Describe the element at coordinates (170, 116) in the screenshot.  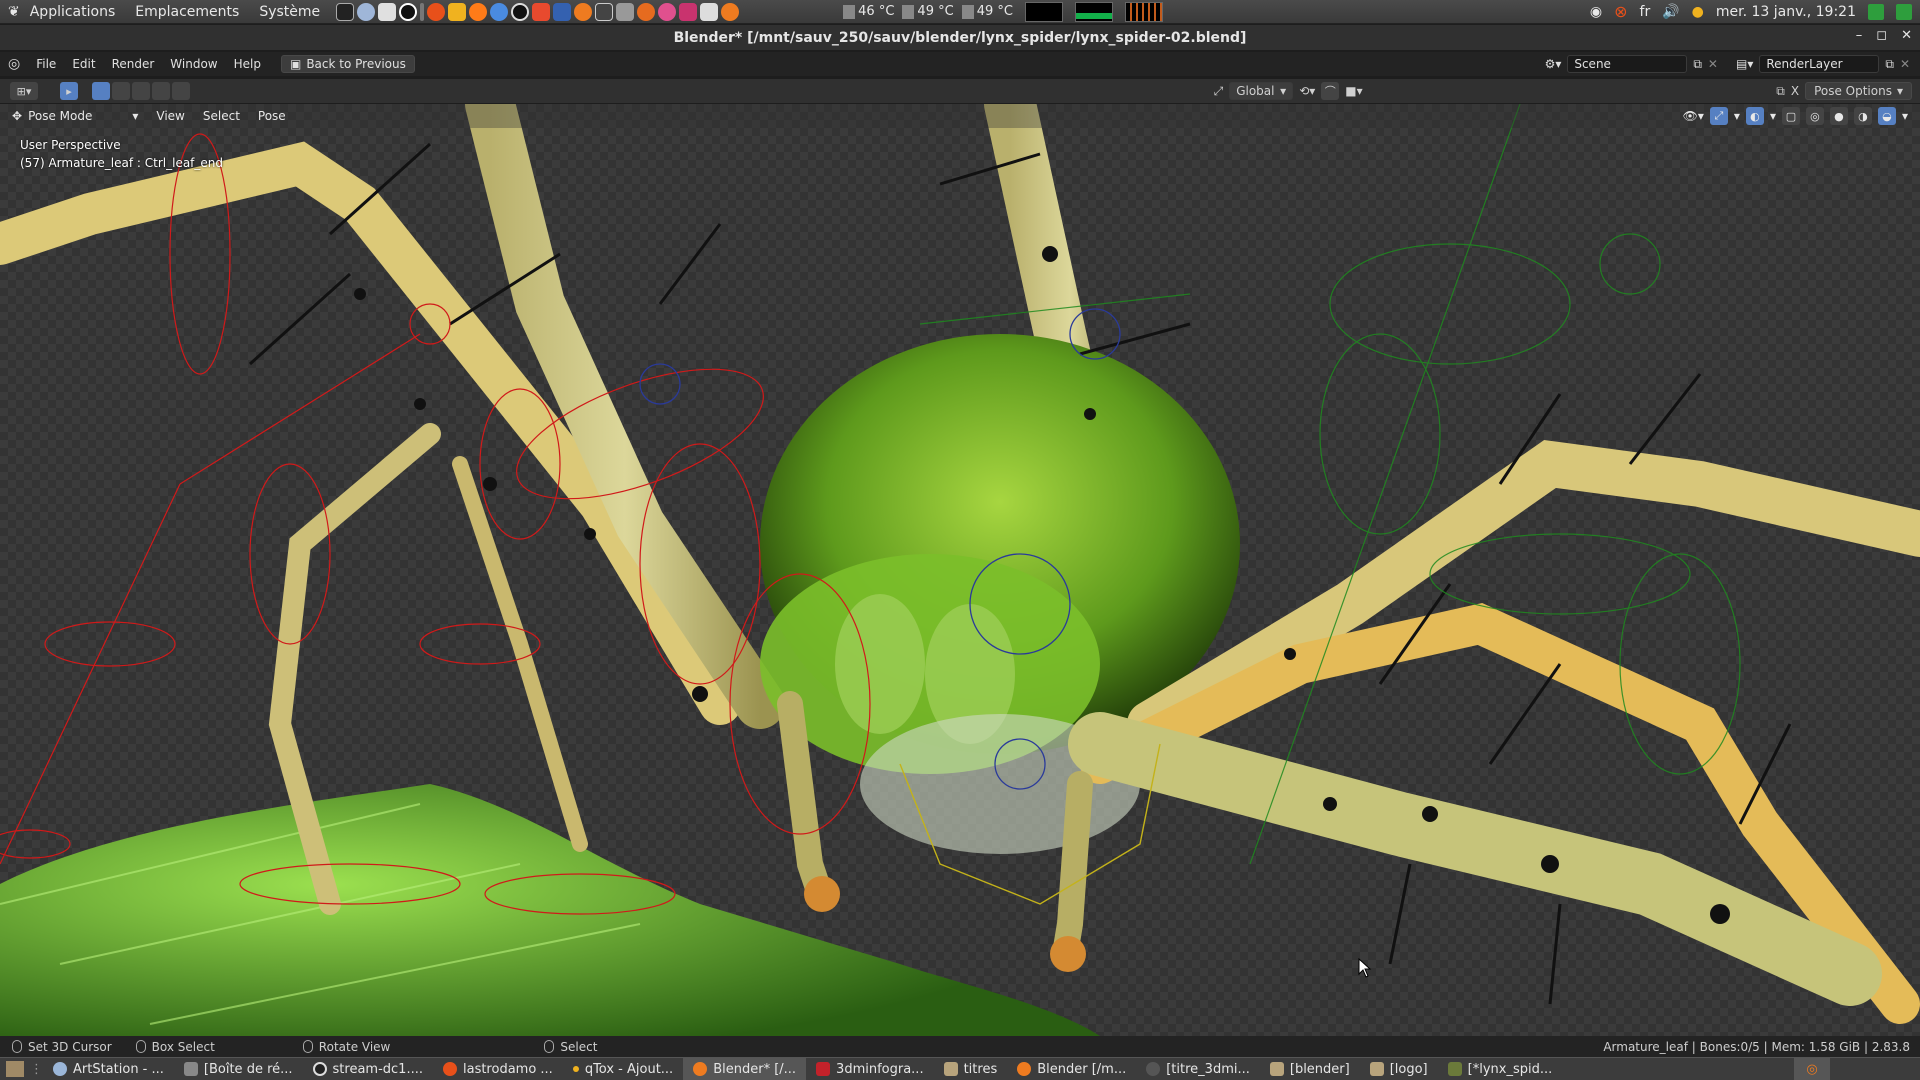
I see `menu-view: View` at that location.